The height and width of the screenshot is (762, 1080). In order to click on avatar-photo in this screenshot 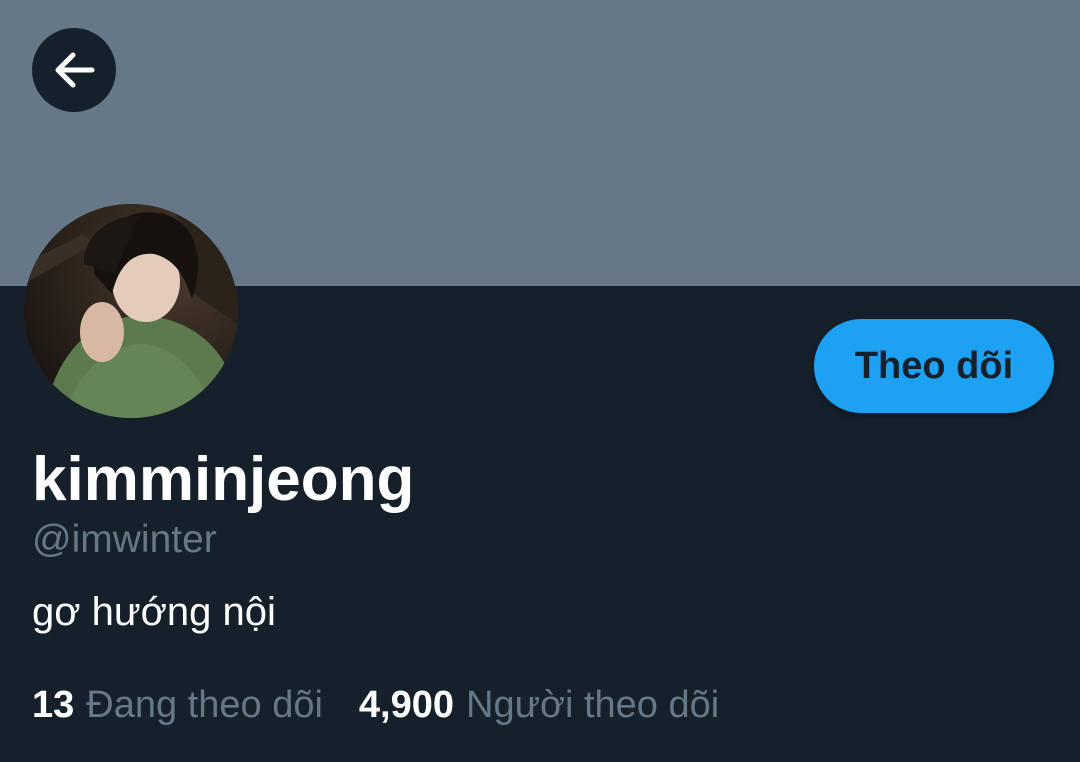, I will do `click(131, 311)`.